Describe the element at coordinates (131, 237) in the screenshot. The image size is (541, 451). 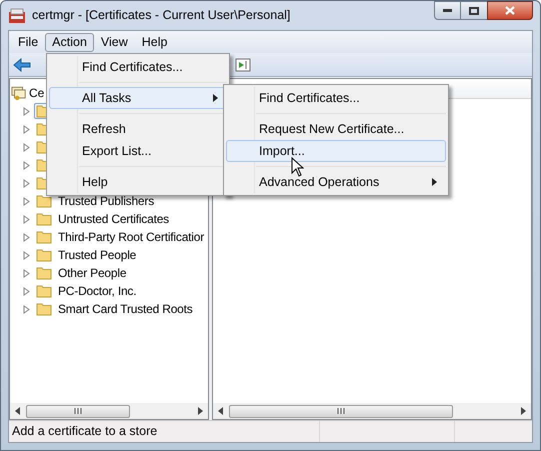
I see `tree-item: Third-Party Root Certificatior` at that location.